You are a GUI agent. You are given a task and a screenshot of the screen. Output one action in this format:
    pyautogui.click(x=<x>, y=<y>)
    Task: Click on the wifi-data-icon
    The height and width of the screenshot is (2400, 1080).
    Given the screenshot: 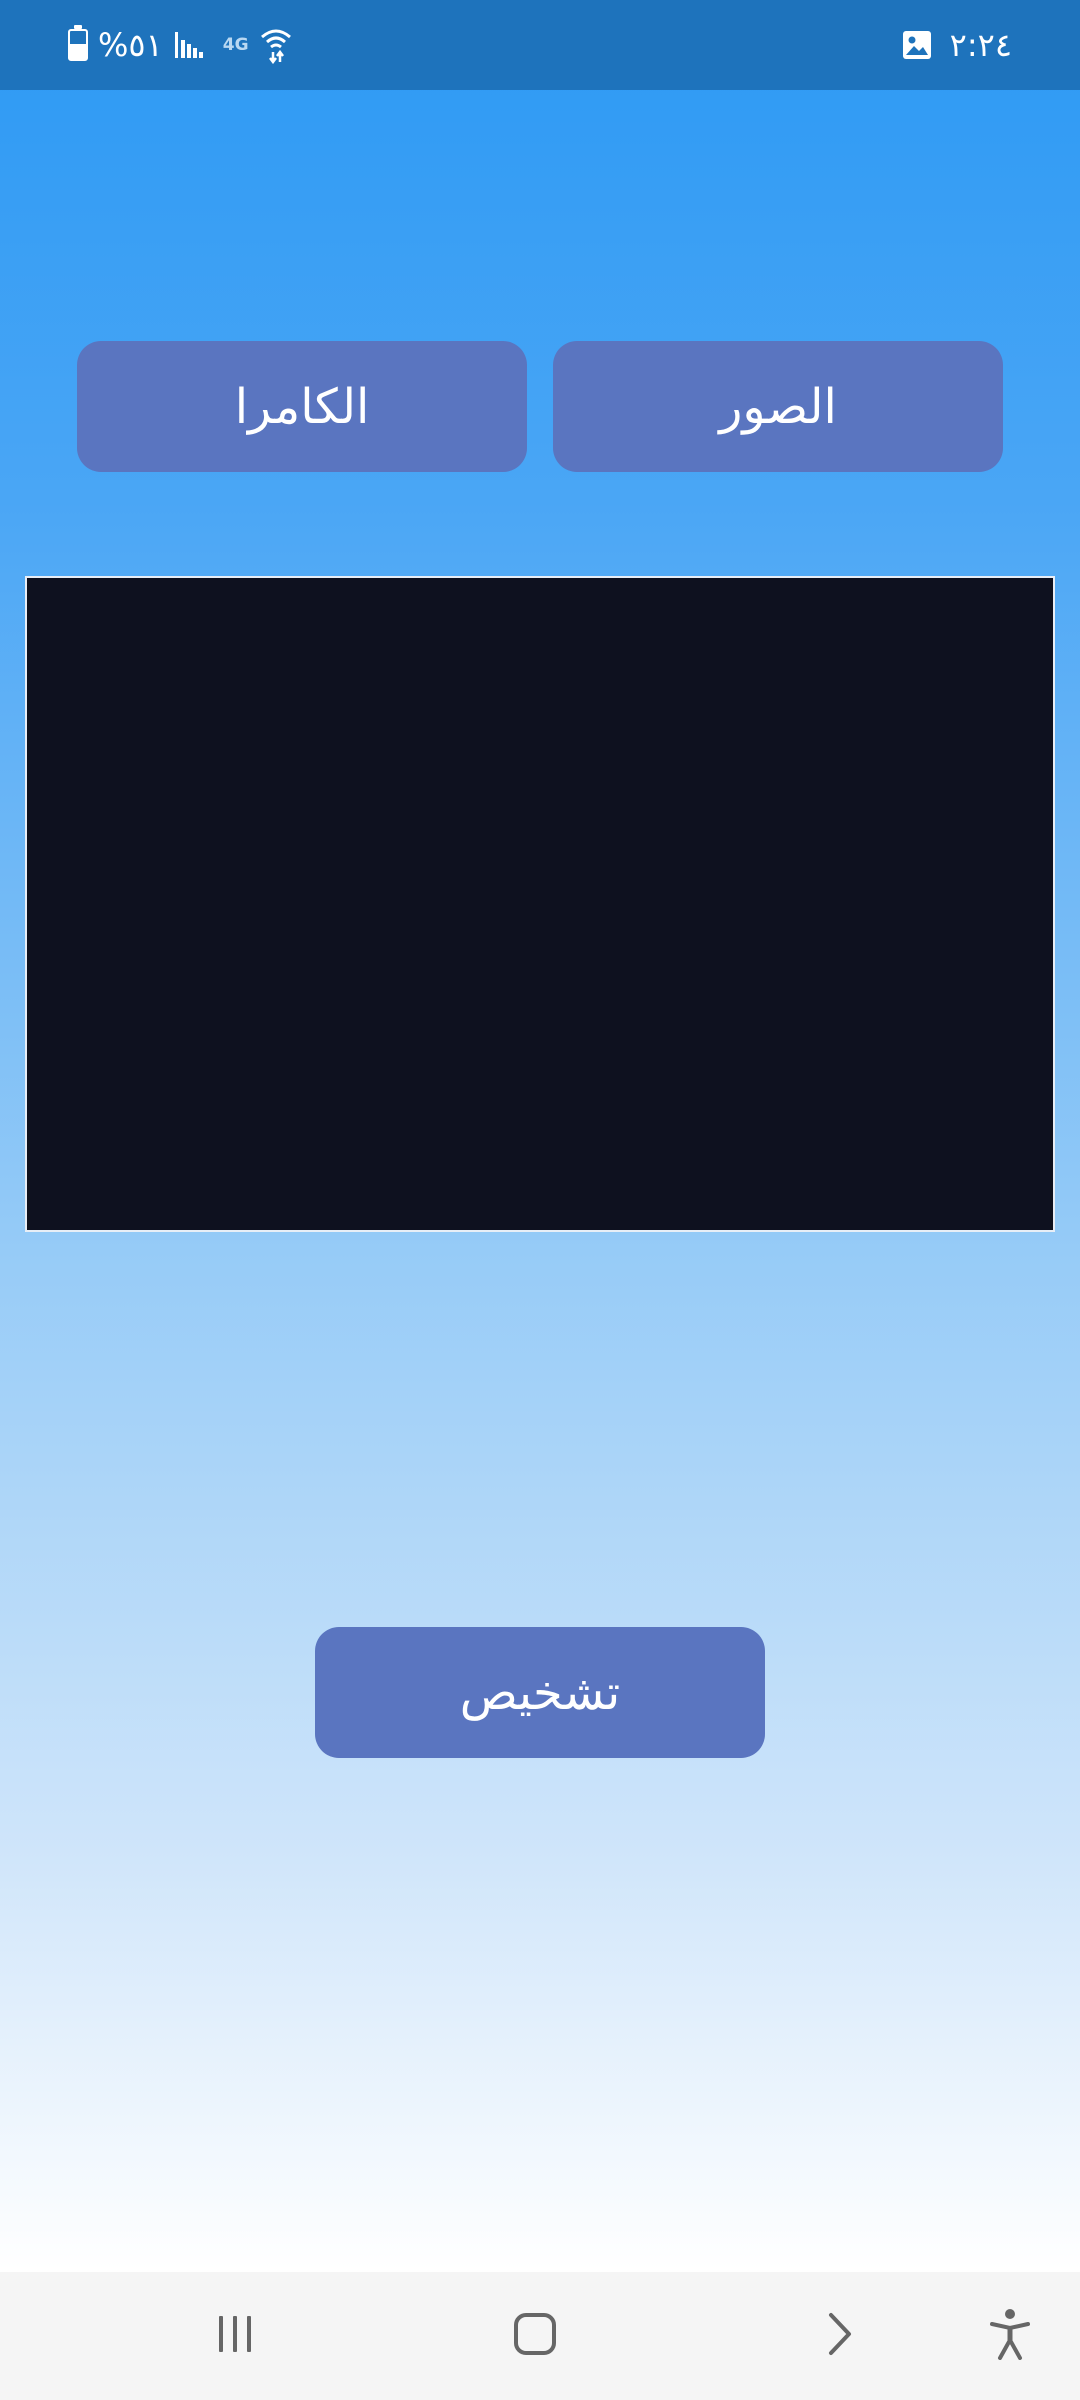 What is the action you would take?
    pyautogui.click(x=276, y=45)
    